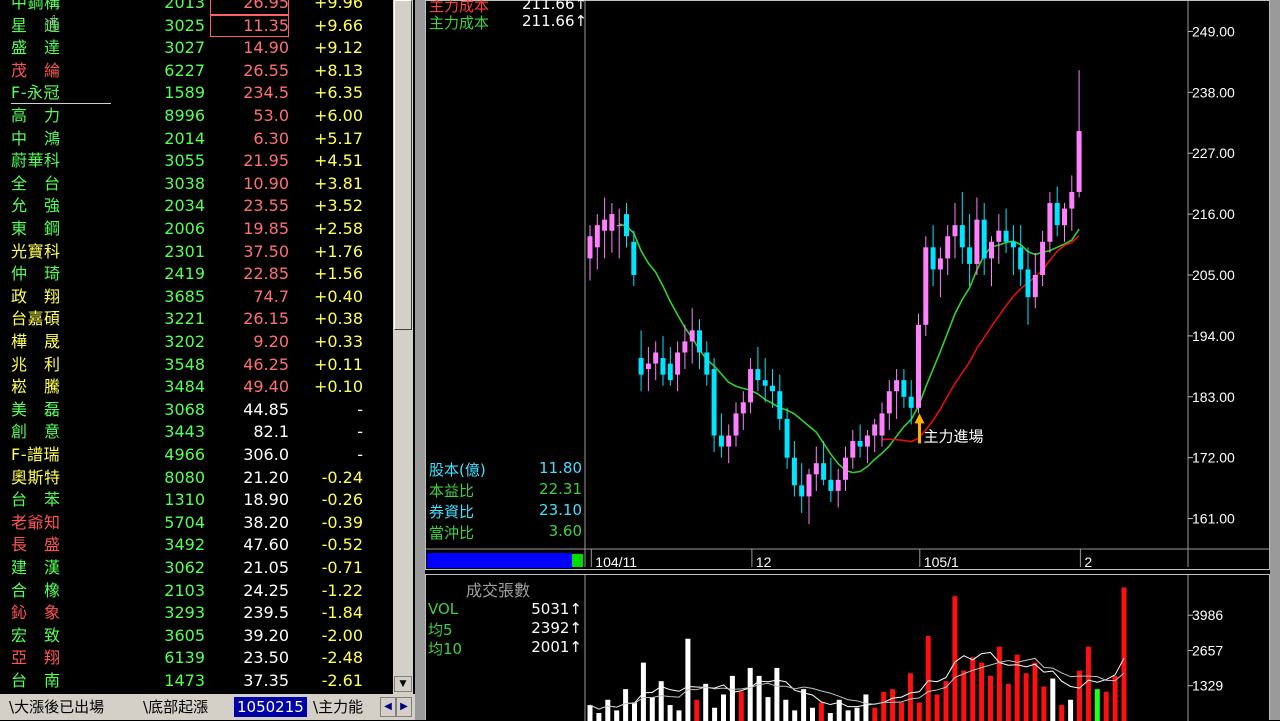  What do you see at coordinates (195, 252) in the screenshot?
I see `stock-row: 光寶科 2301 37.50 +1.76` at bounding box center [195, 252].